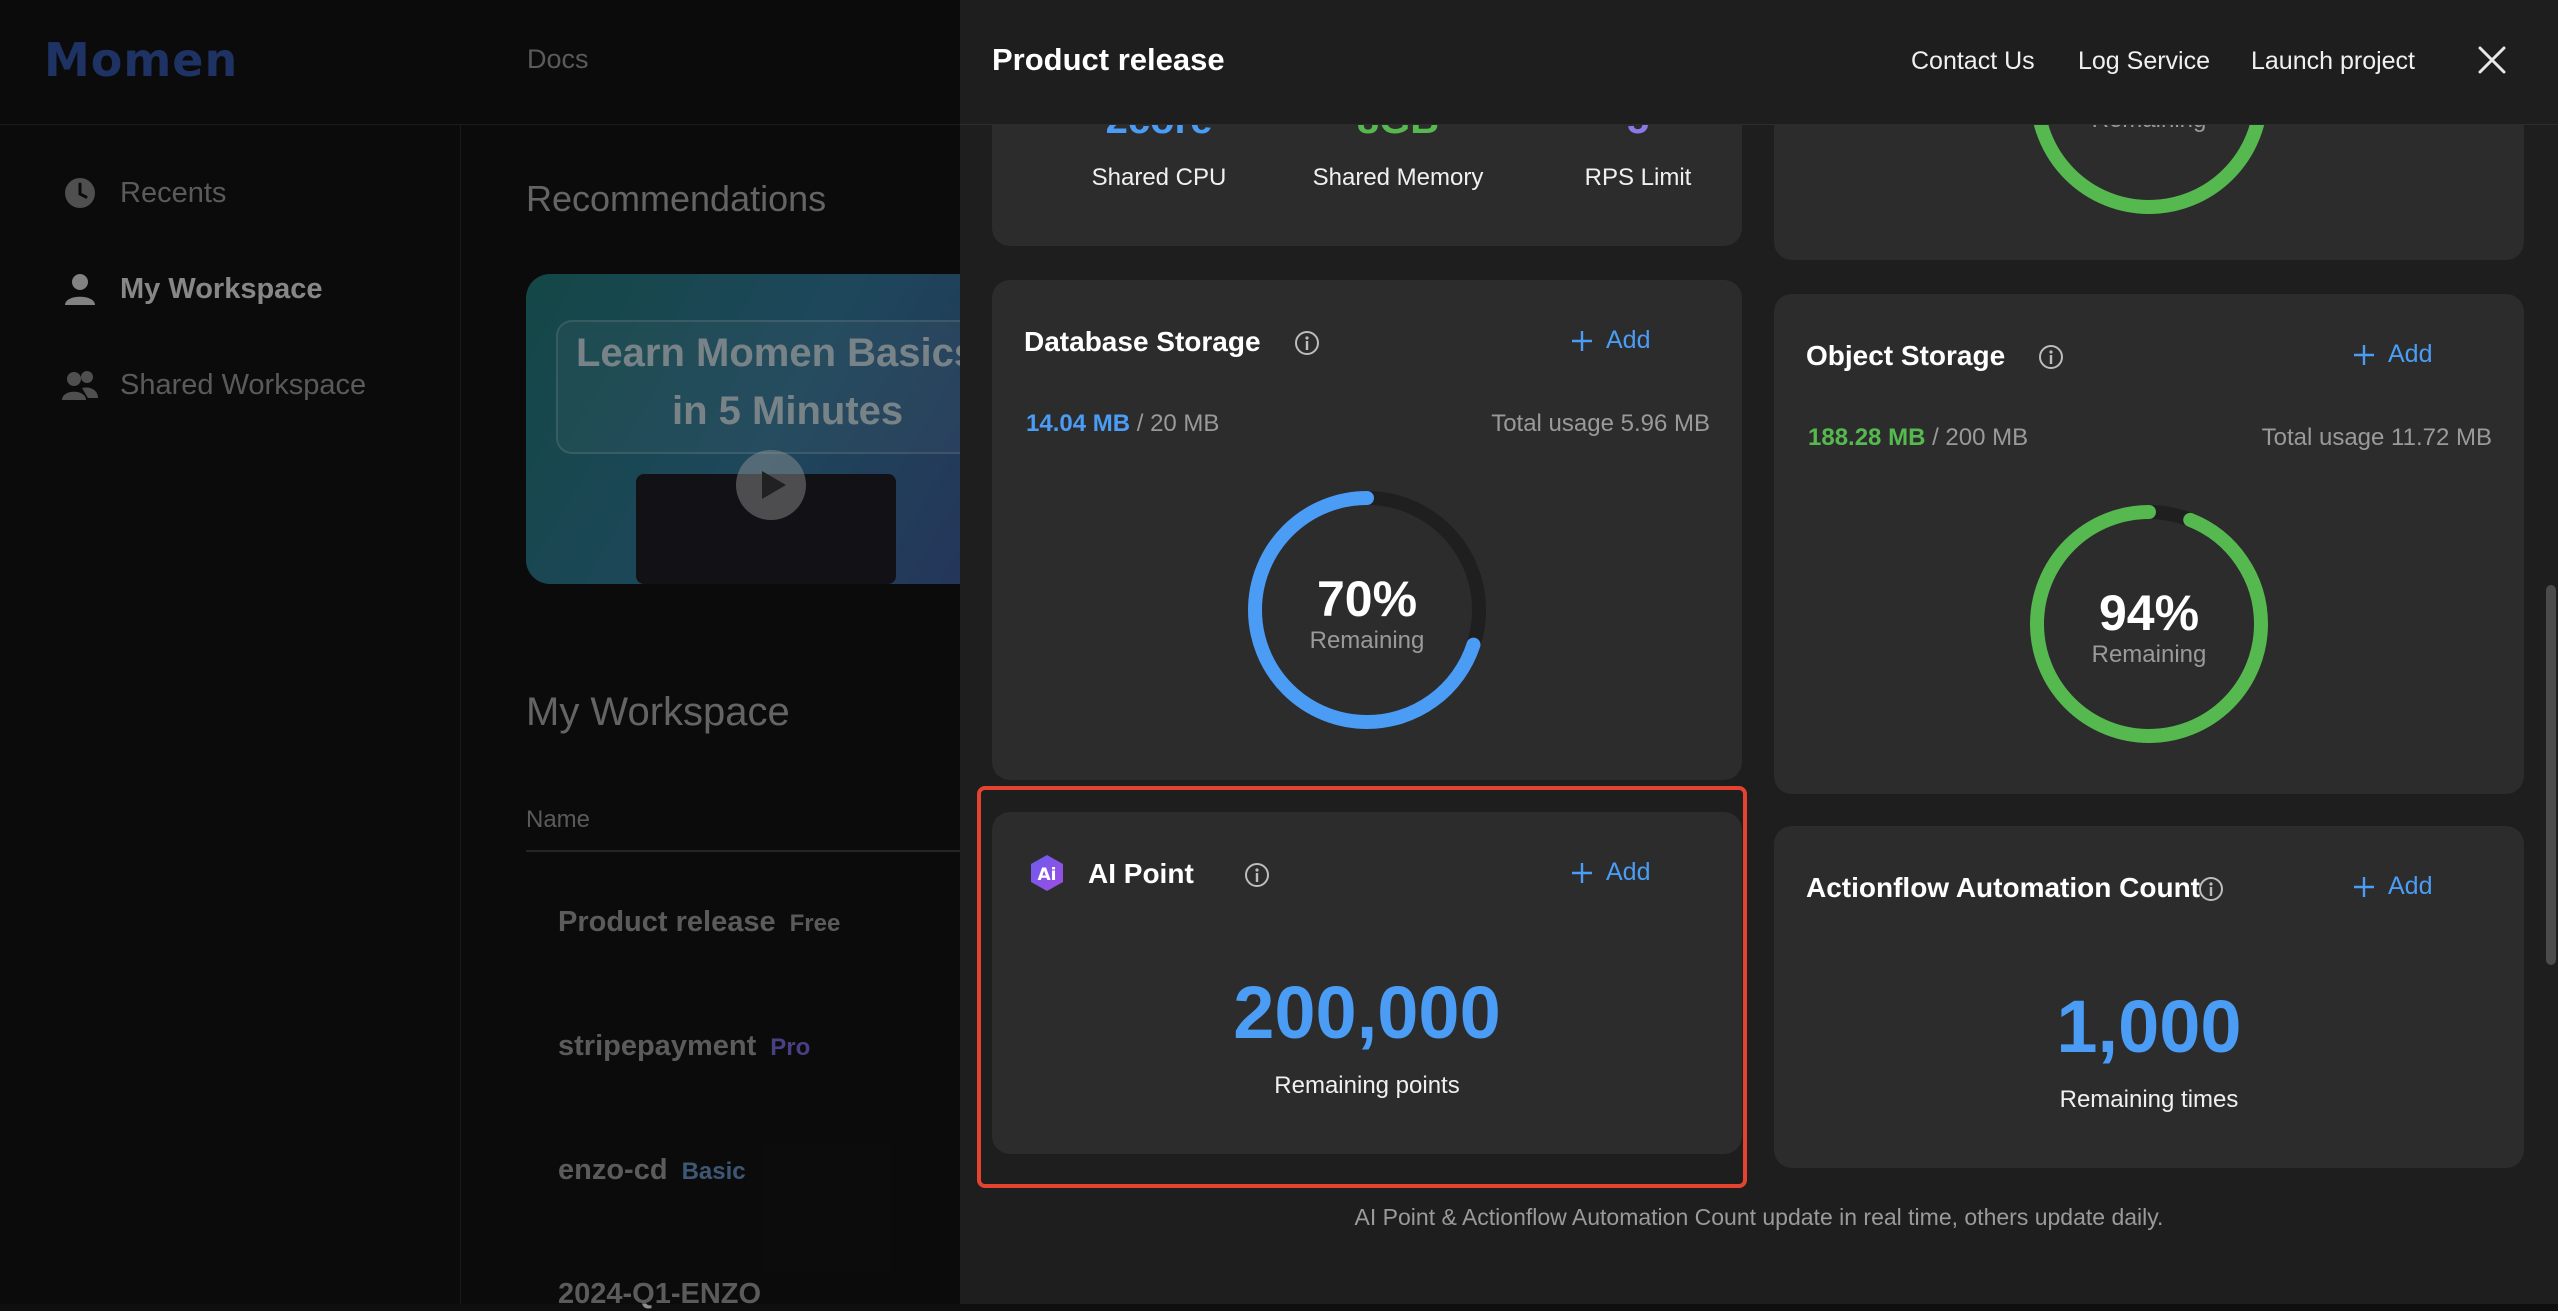 Image resolution: width=2558 pixels, height=1311 pixels. What do you see at coordinates (713, 1171) in the screenshot?
I see `plan-badge: Basic` at bounding box center [713, 1171].